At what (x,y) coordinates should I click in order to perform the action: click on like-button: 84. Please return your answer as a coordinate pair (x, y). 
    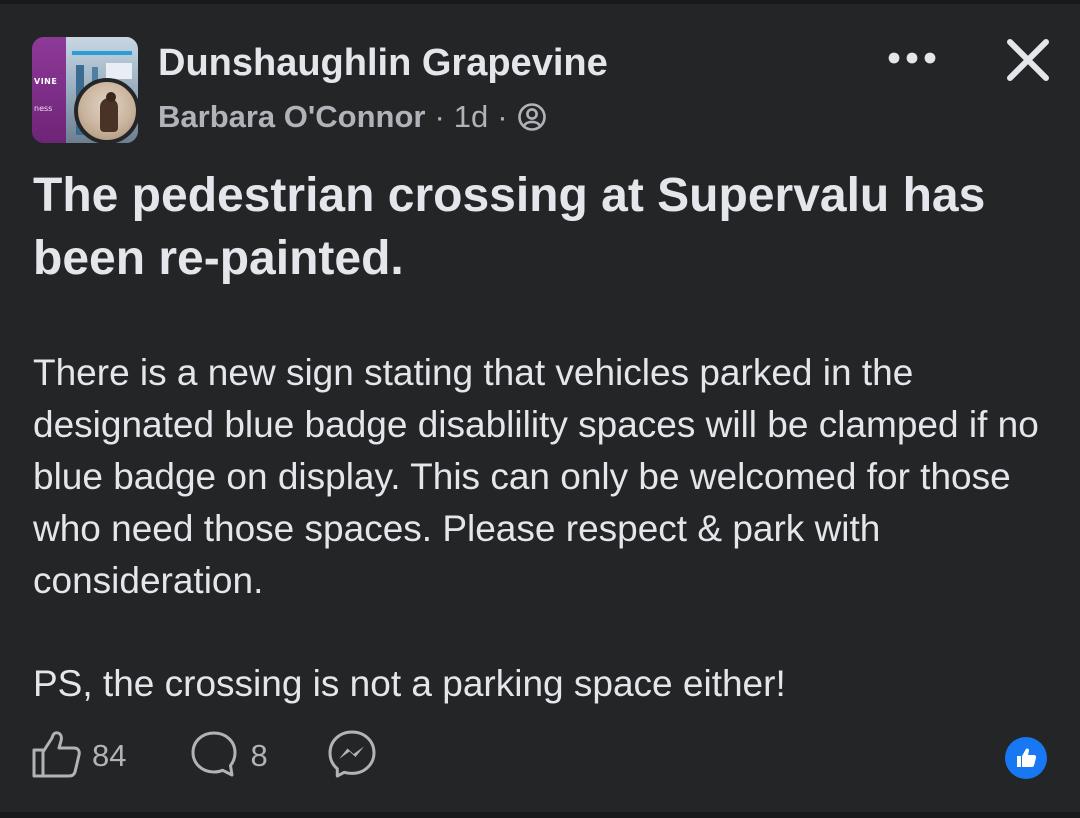
    Looking at the image, I should click on (78, 756).